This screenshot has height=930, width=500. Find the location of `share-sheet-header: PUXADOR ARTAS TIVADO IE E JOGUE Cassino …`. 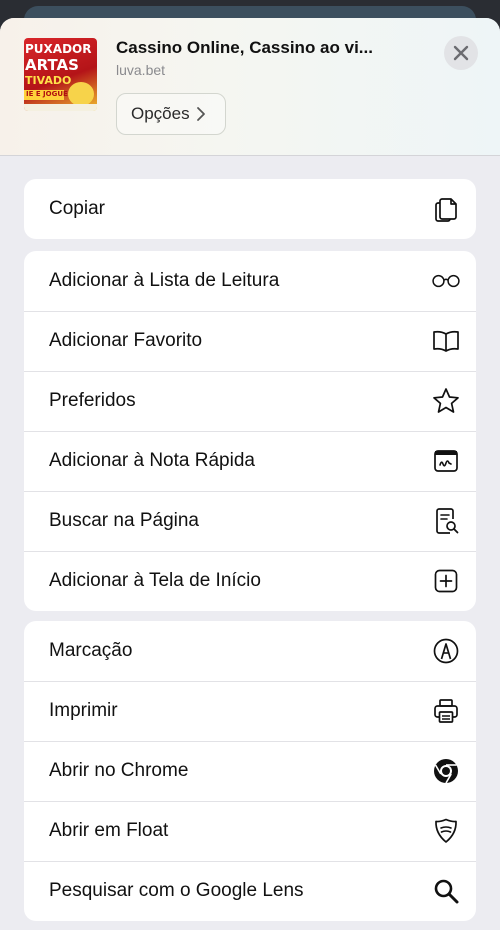

share-sheet-header: PUXADOR ARTAS TIVADO IE E JOGUE Cassino … is located at coordinates (250, 87).